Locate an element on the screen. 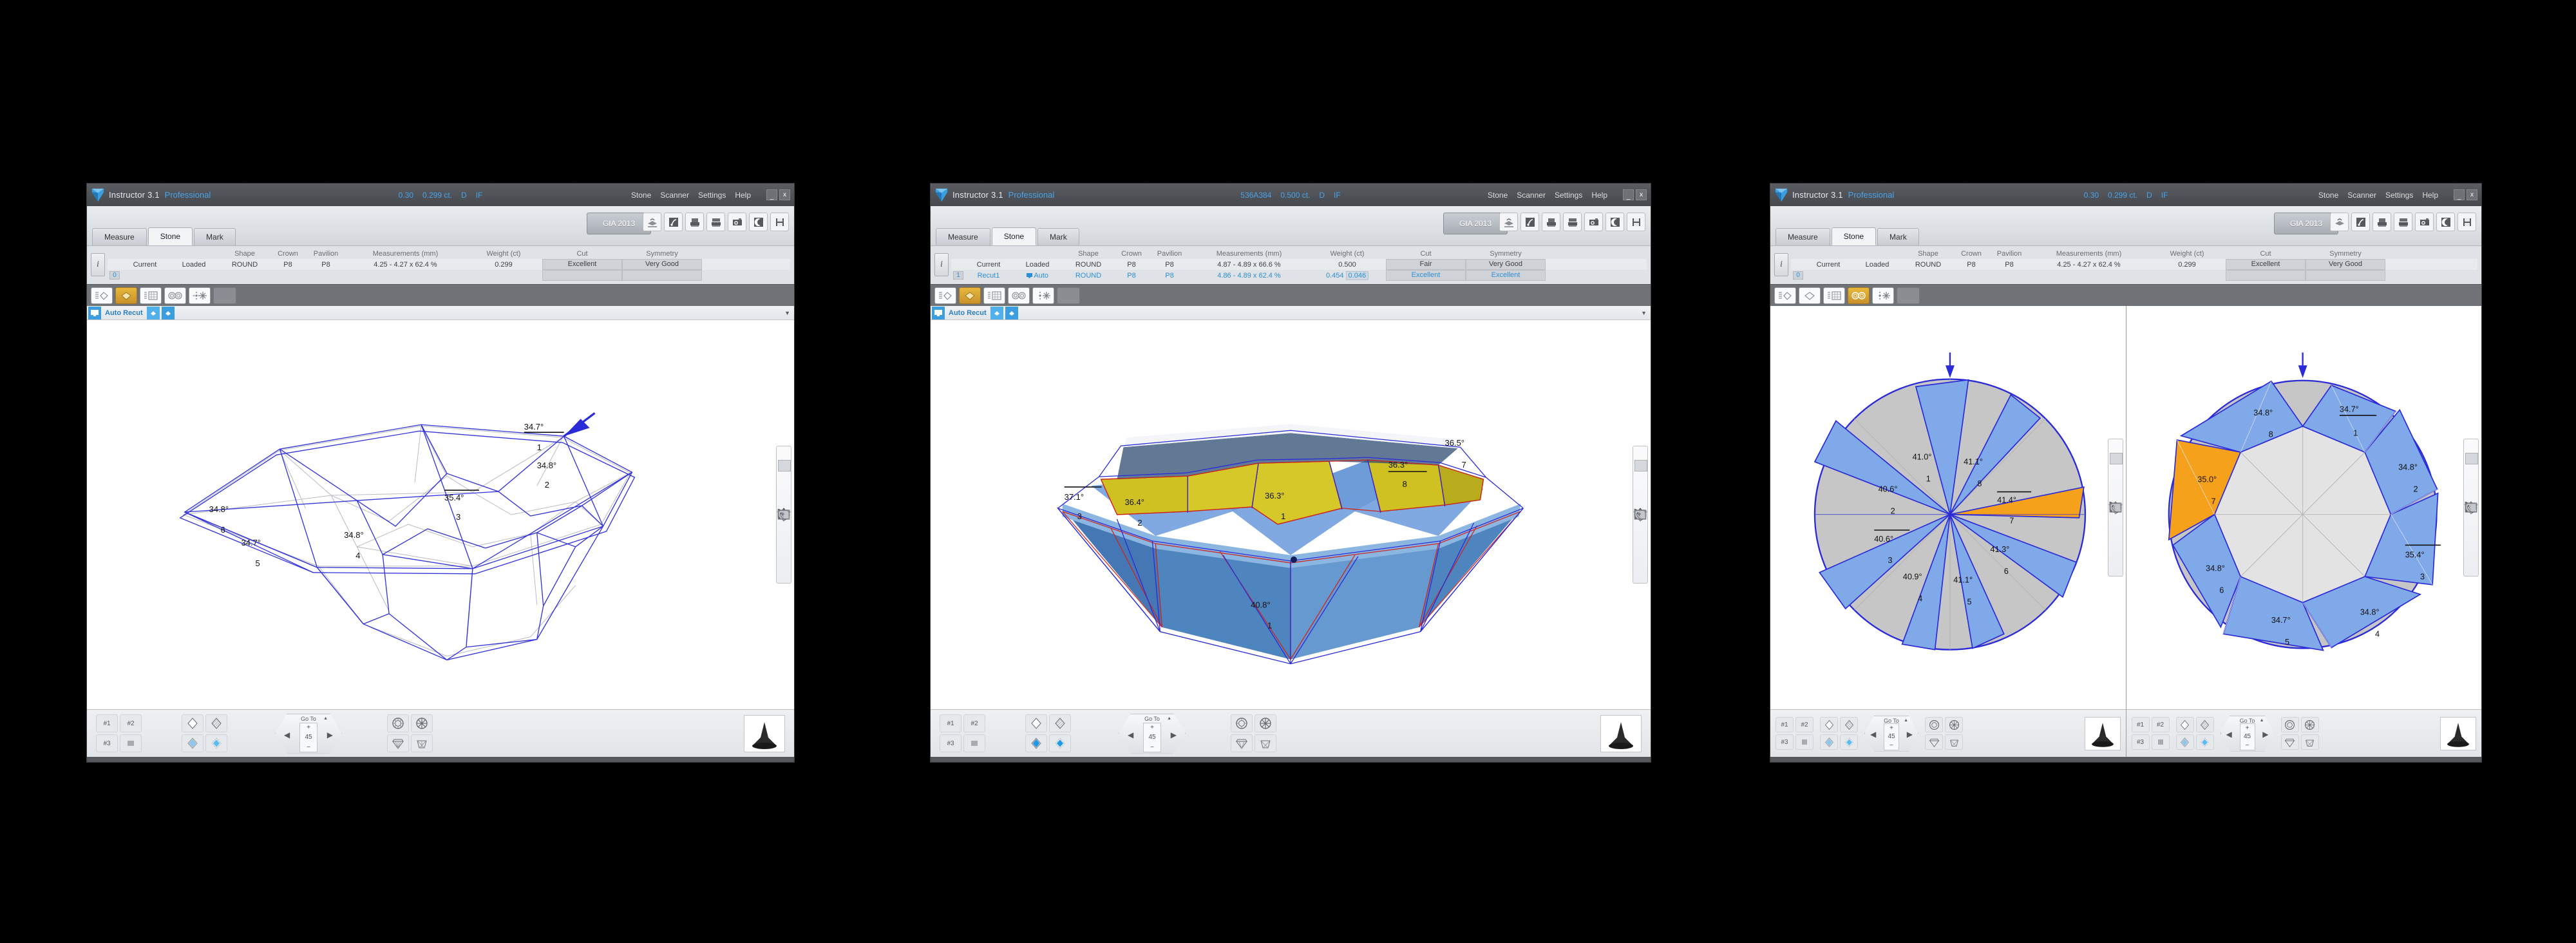 The height and width of the screenshot is (943, 2576). chevron-down-icon: ▼ is located at coordinates (787, 313).